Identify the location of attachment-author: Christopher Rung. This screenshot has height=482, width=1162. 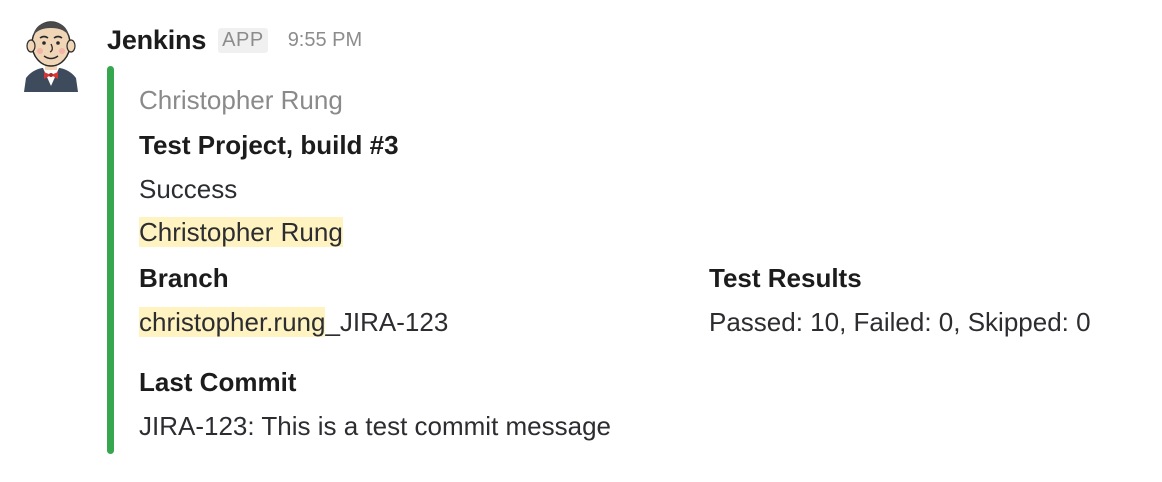
(241, 100).